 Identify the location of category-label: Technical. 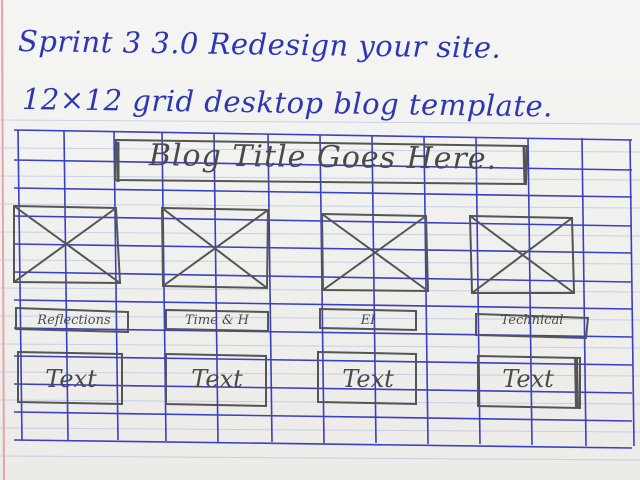
(532, 320).